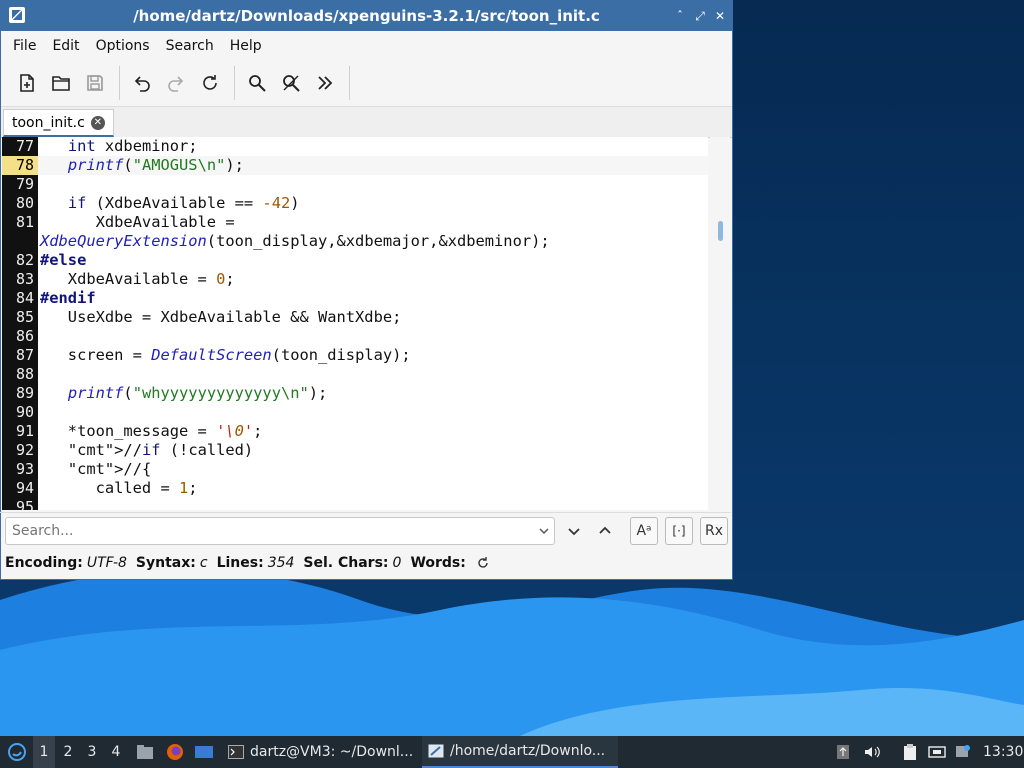  I want to click on scrollbar-thumb, so click(720, 231).